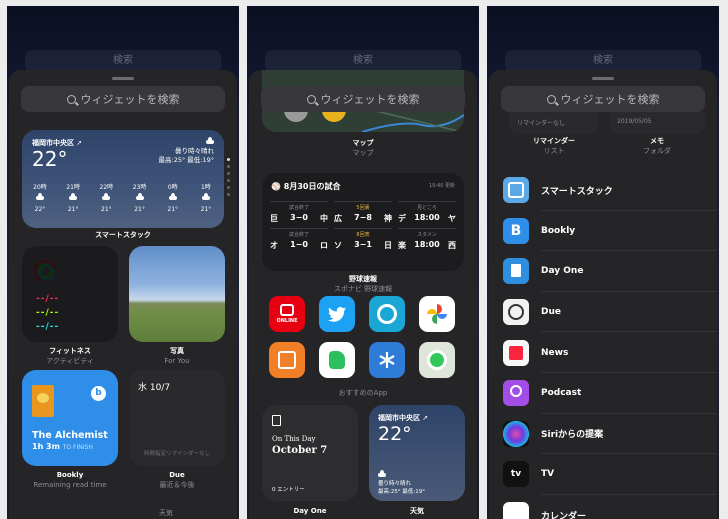 The width and height of the screenshot is (728, 519). I want to click on find-my-icon, so click(437, 360).